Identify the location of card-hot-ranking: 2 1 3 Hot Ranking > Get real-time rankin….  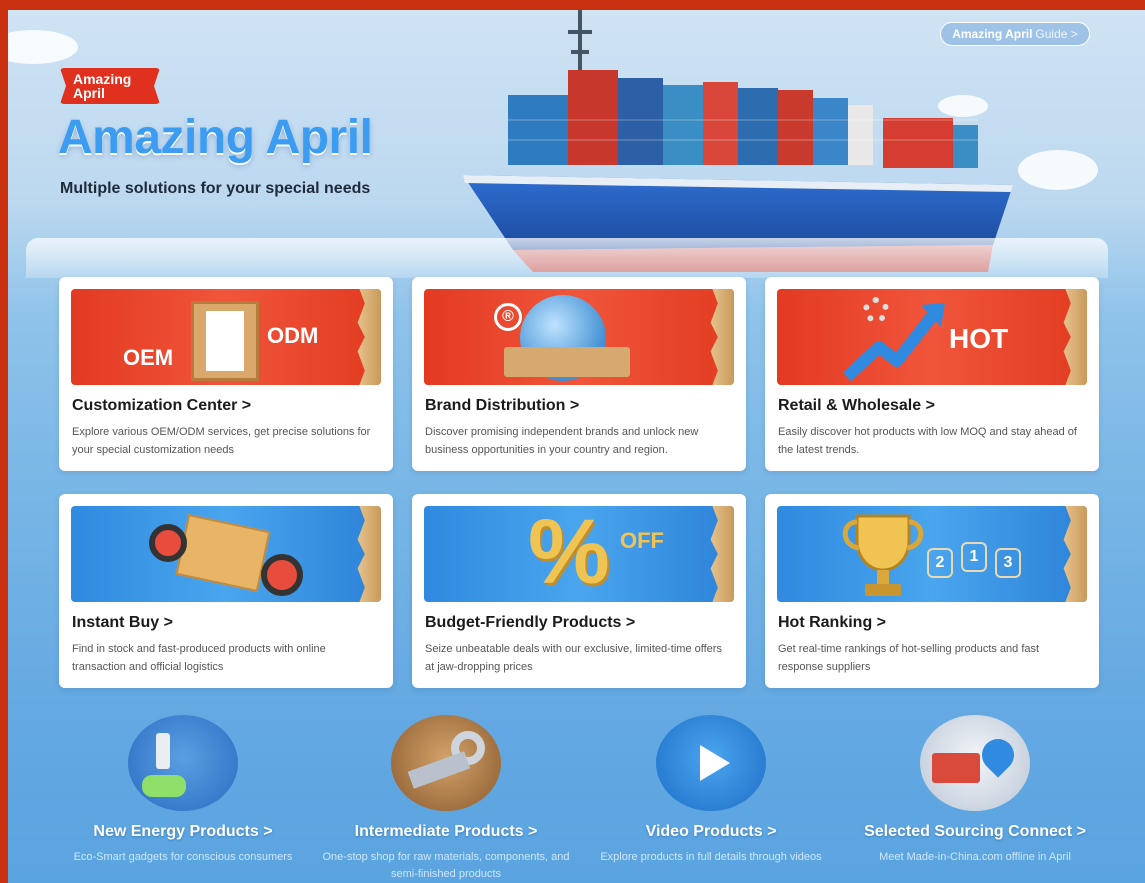
(932, 591).